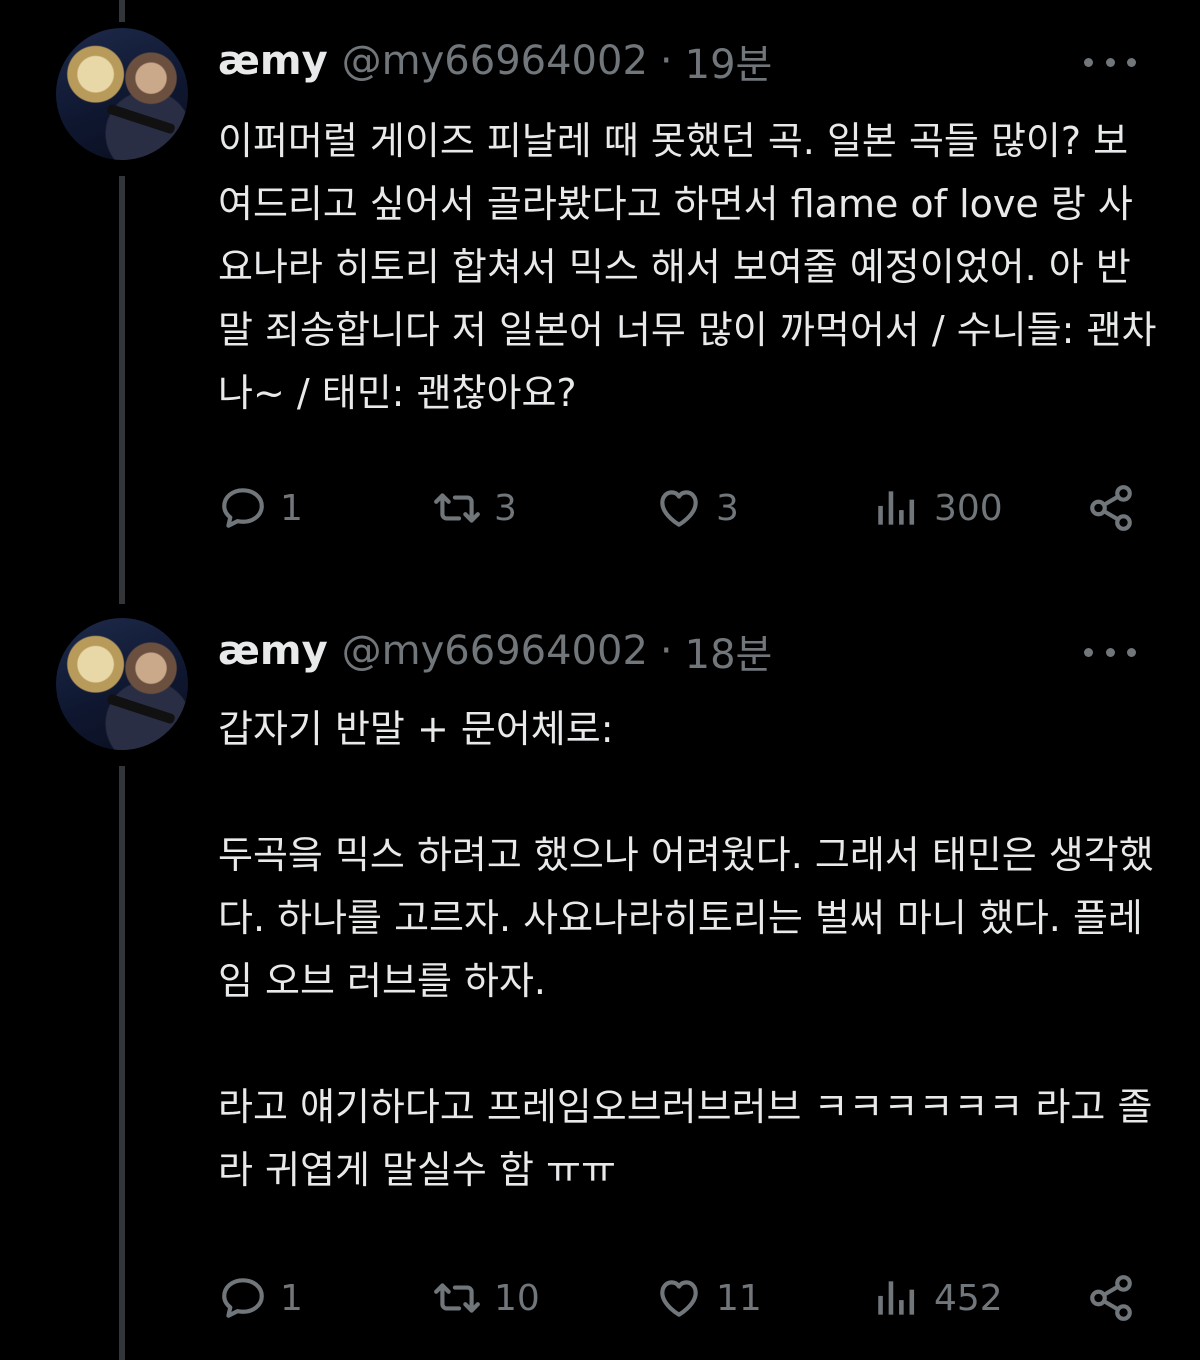  What do you see at coordinates (729, 61) in the screenshot?
I see `timestamp: 19분` at bounding box center [729, 61].